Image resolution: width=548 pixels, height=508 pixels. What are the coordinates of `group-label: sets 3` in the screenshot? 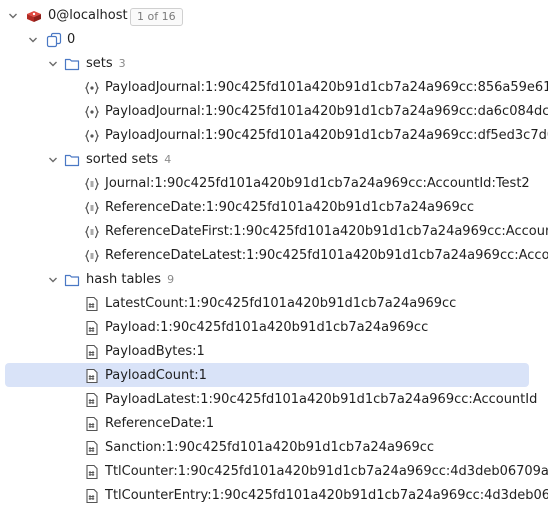 It's located at (106, 64).